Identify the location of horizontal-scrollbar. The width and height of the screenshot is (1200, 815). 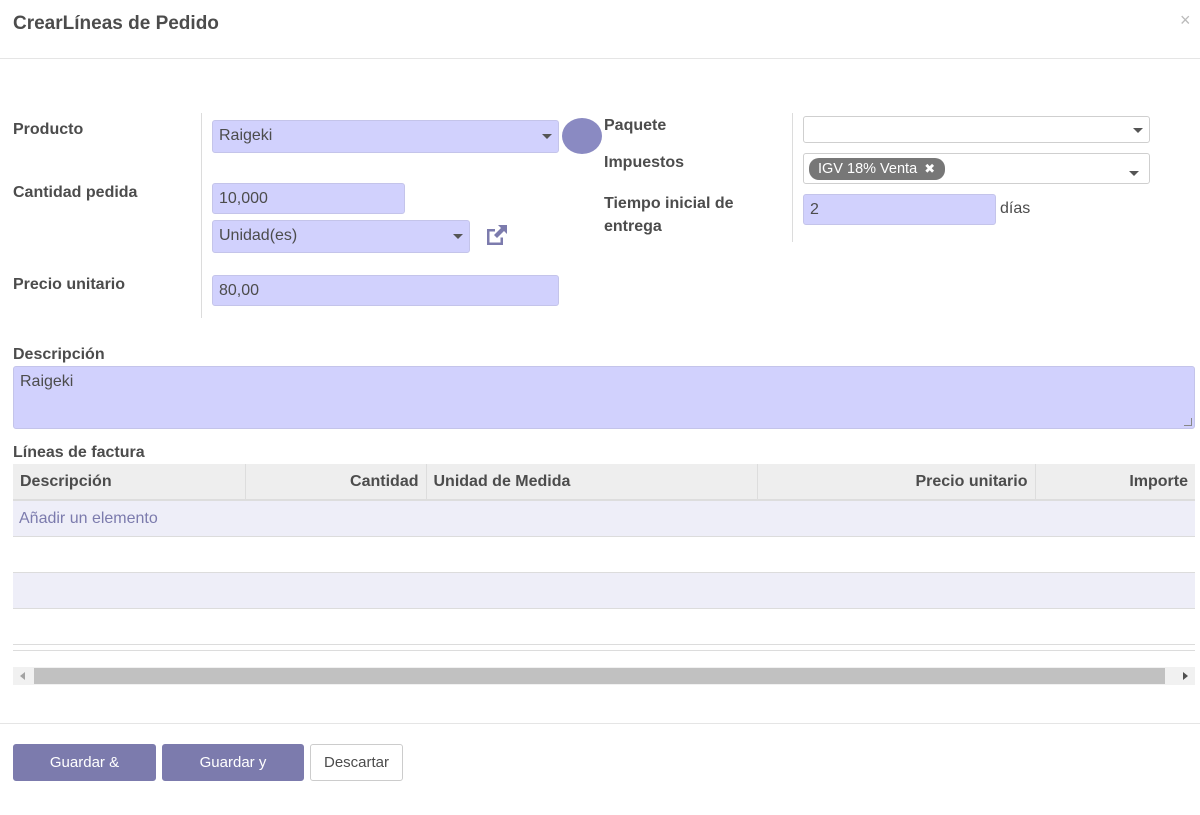
(604, 676).